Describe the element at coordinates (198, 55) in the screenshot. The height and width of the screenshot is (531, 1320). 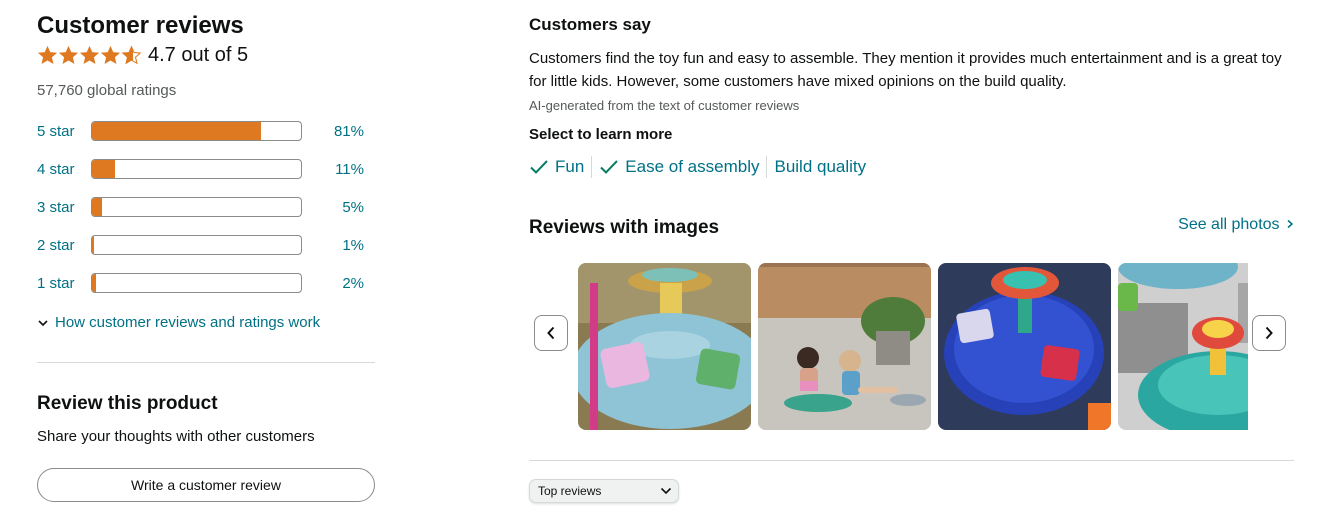
I see `rating-text: 4.7 out of 5` at that location.